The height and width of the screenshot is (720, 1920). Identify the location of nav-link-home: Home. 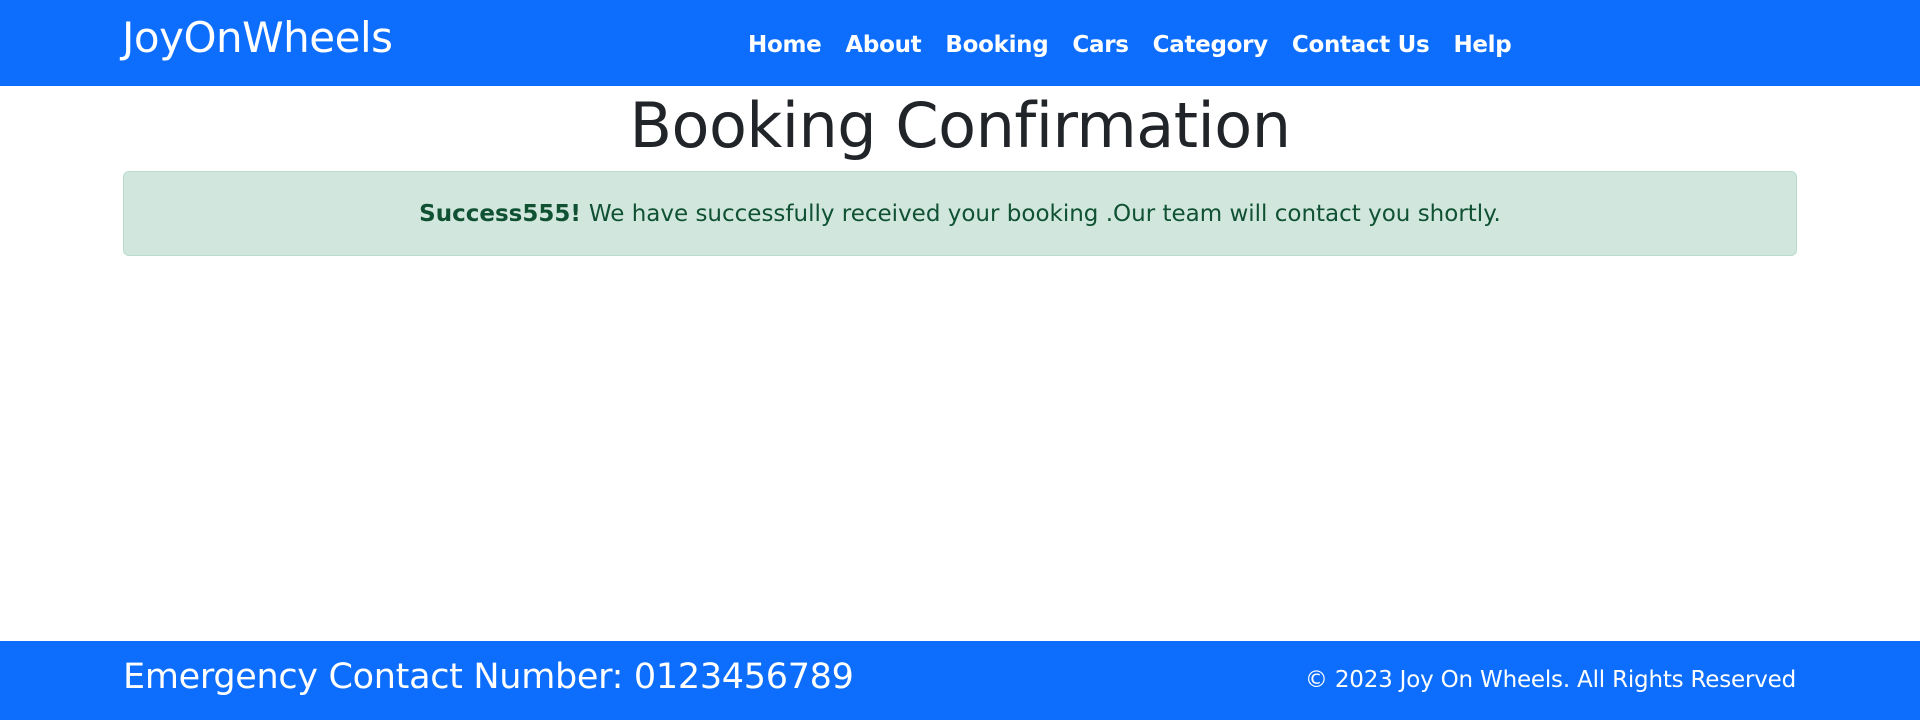
(784, 45).